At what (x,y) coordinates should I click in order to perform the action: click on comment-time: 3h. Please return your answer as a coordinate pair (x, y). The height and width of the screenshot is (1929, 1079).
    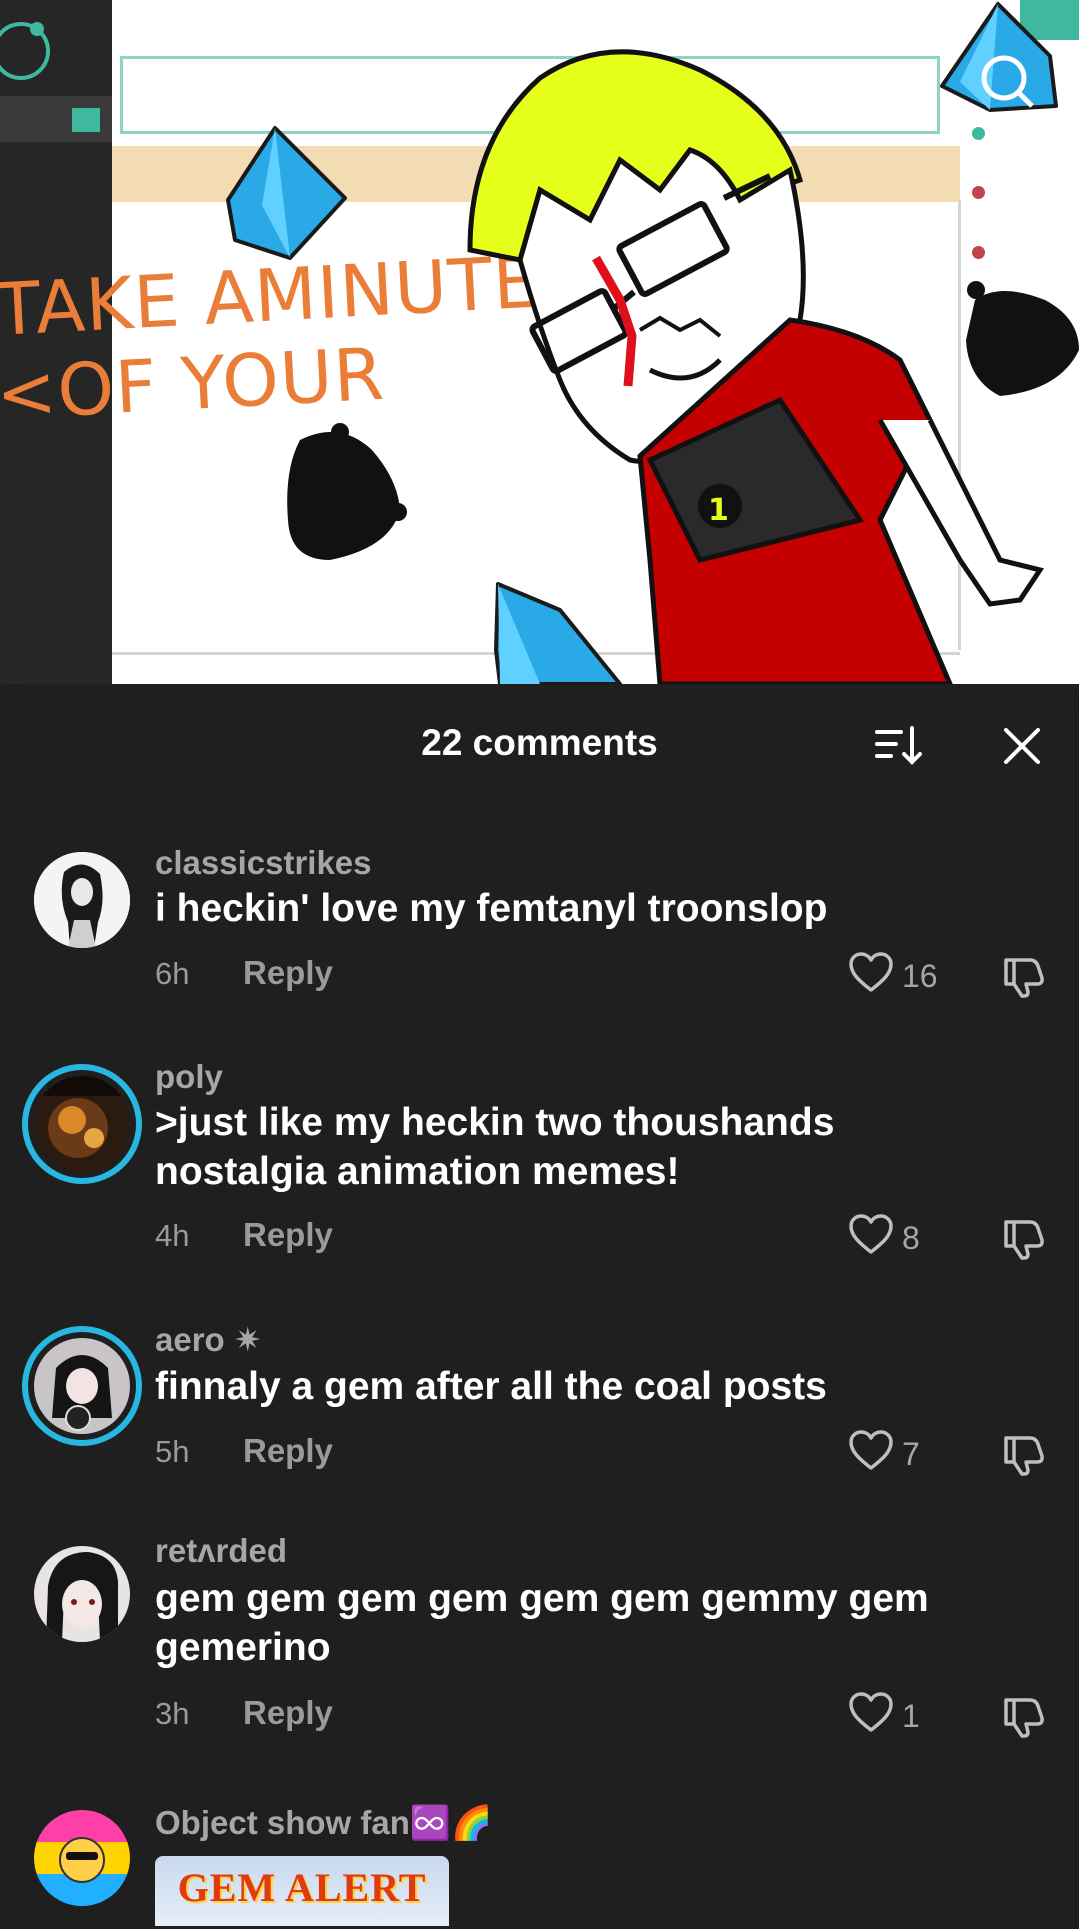
    Looking at the image, I should click on (172, 1713).